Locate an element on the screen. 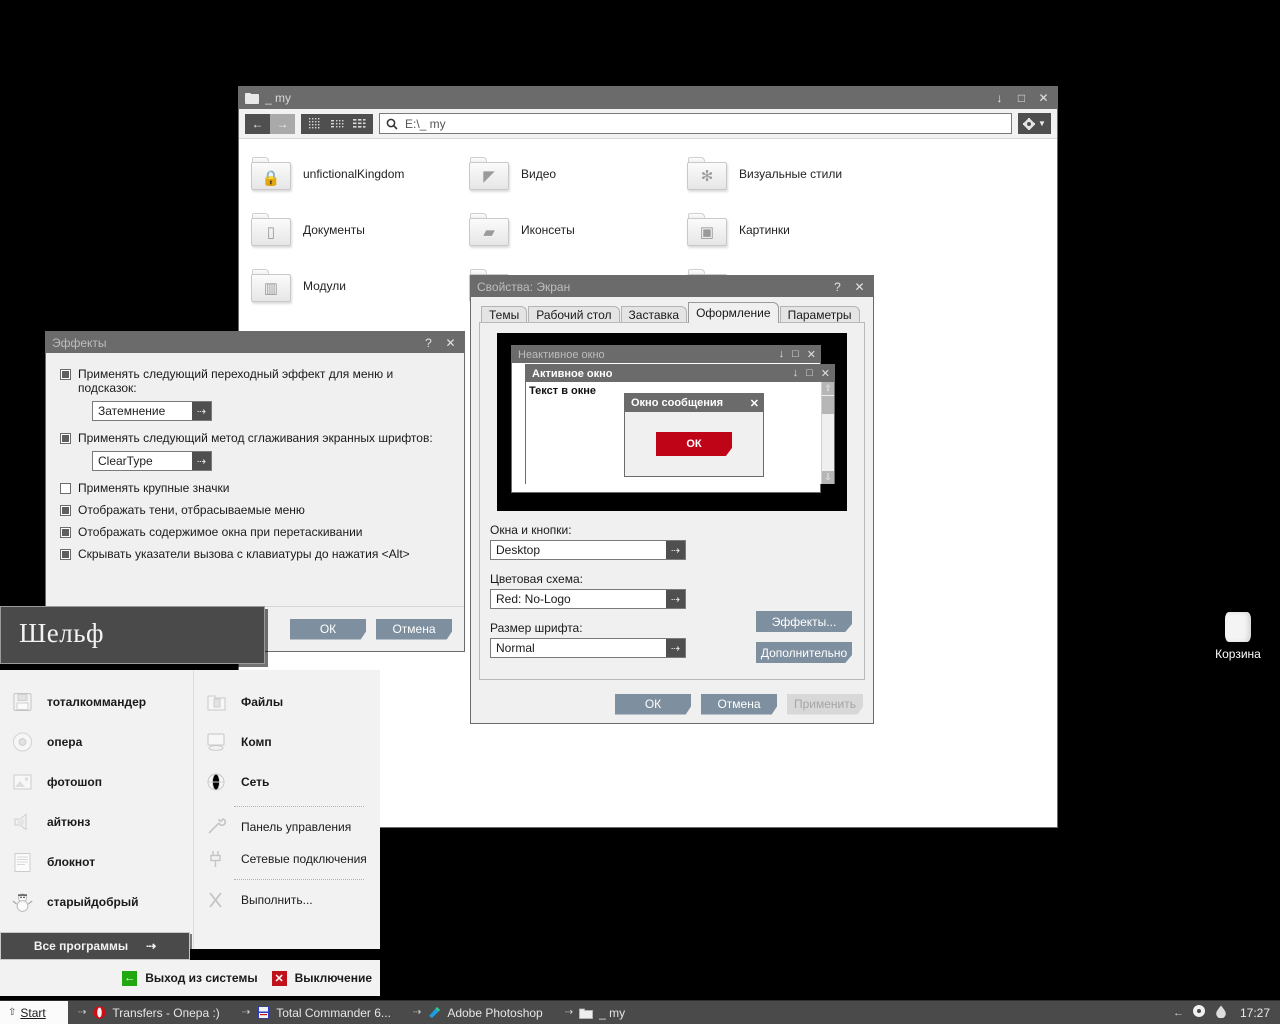 This screenshot has width=1280, height=1024. recycle-bin-label: Корзина is located at coordinates (1238, 654).